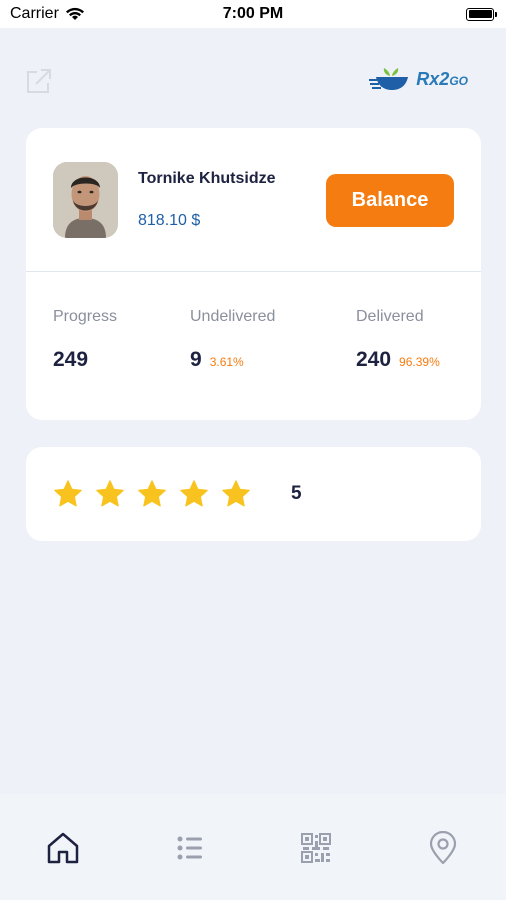 The height and width of the screenshot is (900, 506). What do you see at coordinates (419, 362) in the screenshot?
I see `stat-percent: 96.39%` at bounding box center [419, 362].